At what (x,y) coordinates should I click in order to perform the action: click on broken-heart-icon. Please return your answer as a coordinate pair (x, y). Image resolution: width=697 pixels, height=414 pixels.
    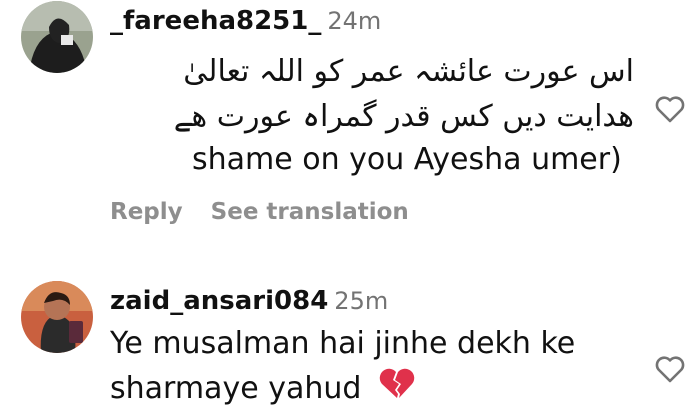
    Looking at the image, I should click on (397, 389).